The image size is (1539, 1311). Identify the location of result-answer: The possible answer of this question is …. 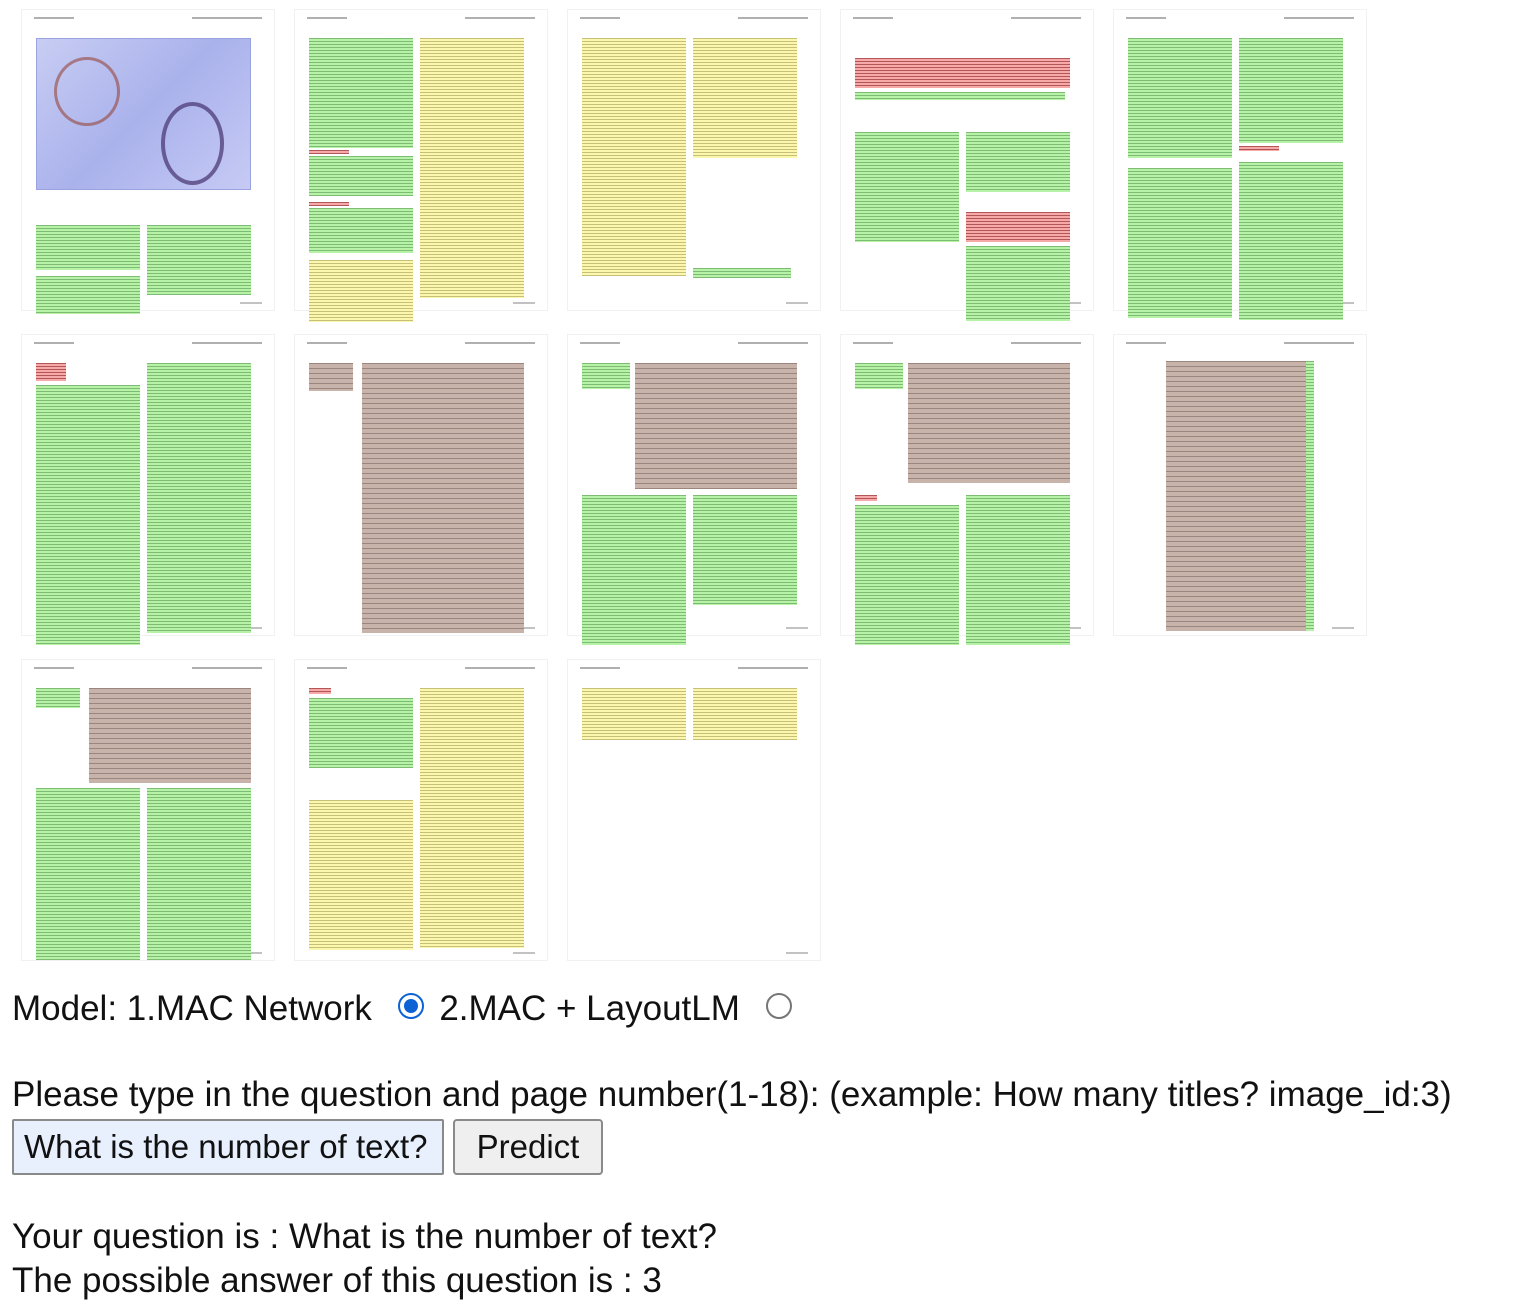
(337, 1280).